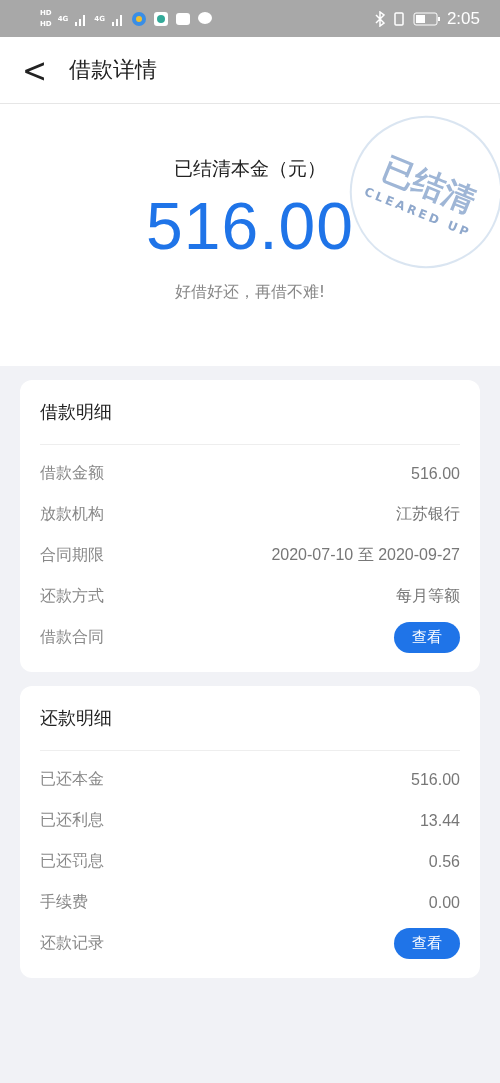 The height and width of the screenshot is (1083, 500). Describe the element at coordinates (428, 596) in the screenshot. I see `row-value: 每月等额` at that location.